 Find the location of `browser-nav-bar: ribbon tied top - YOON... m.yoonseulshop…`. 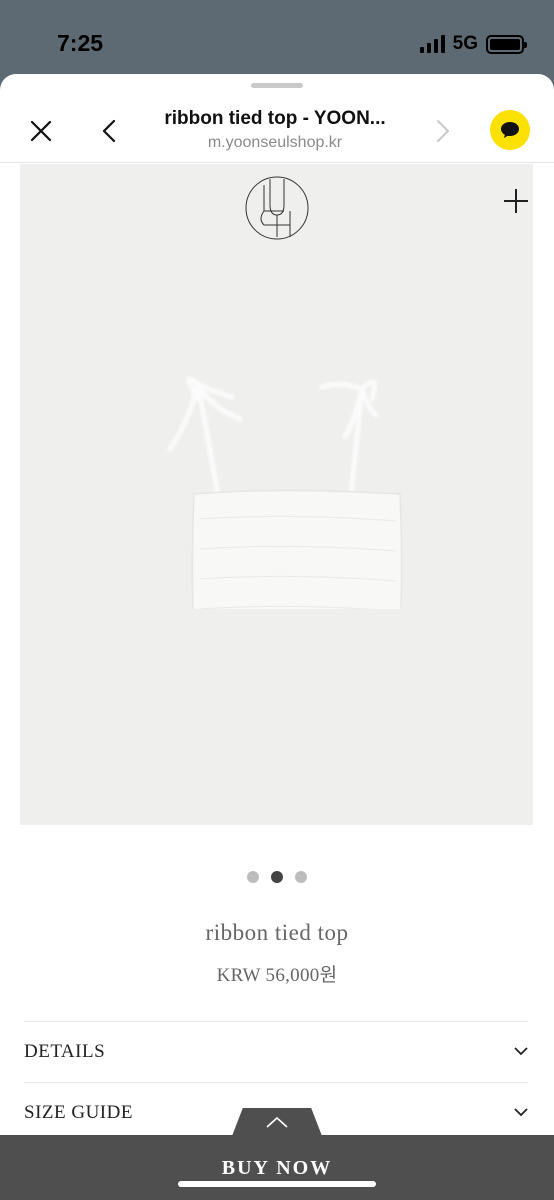

browser-nav-bar: ribbon tied top - YOON... m.yoonseulshop… is located at coordinates (277, 118).